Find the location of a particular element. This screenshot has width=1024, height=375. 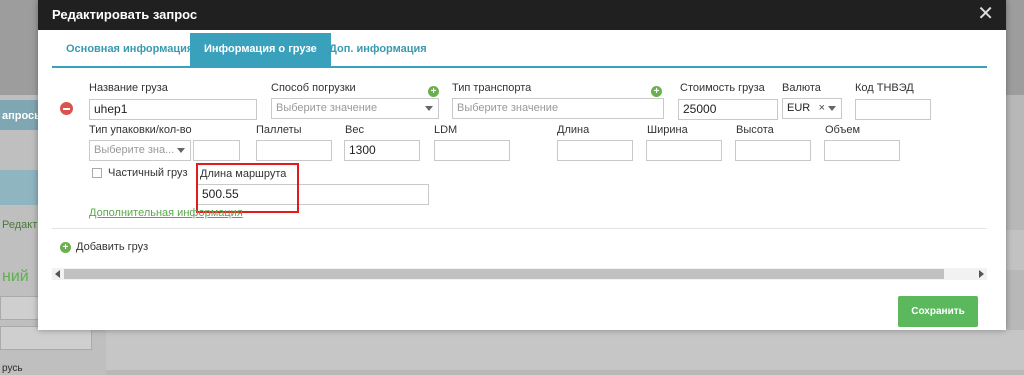

tab-cargo-info: Информация о грузе is located at coordinates (260, 49).